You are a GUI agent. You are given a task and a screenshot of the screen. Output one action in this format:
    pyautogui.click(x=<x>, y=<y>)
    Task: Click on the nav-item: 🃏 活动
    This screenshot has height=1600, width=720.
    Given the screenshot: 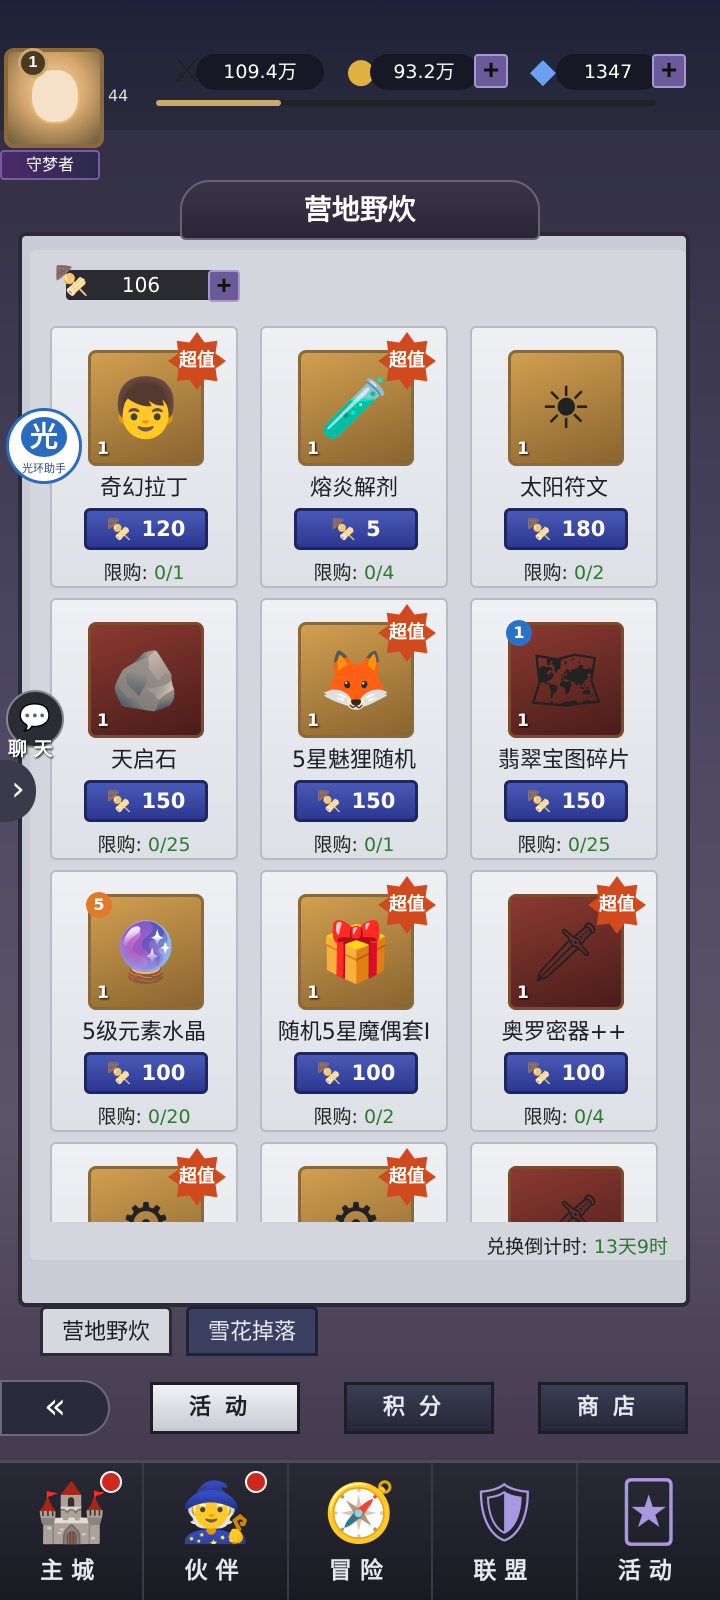 What is the action you would take?
    pyautogui.click(x=649, y=1531)
    